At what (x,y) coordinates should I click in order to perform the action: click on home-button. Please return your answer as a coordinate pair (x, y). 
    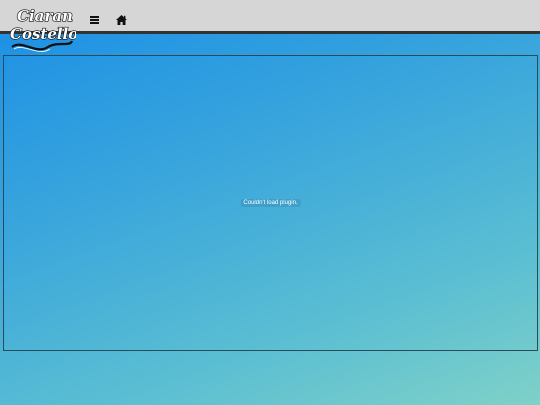
    Looking at the image, I should click on (121, 20).